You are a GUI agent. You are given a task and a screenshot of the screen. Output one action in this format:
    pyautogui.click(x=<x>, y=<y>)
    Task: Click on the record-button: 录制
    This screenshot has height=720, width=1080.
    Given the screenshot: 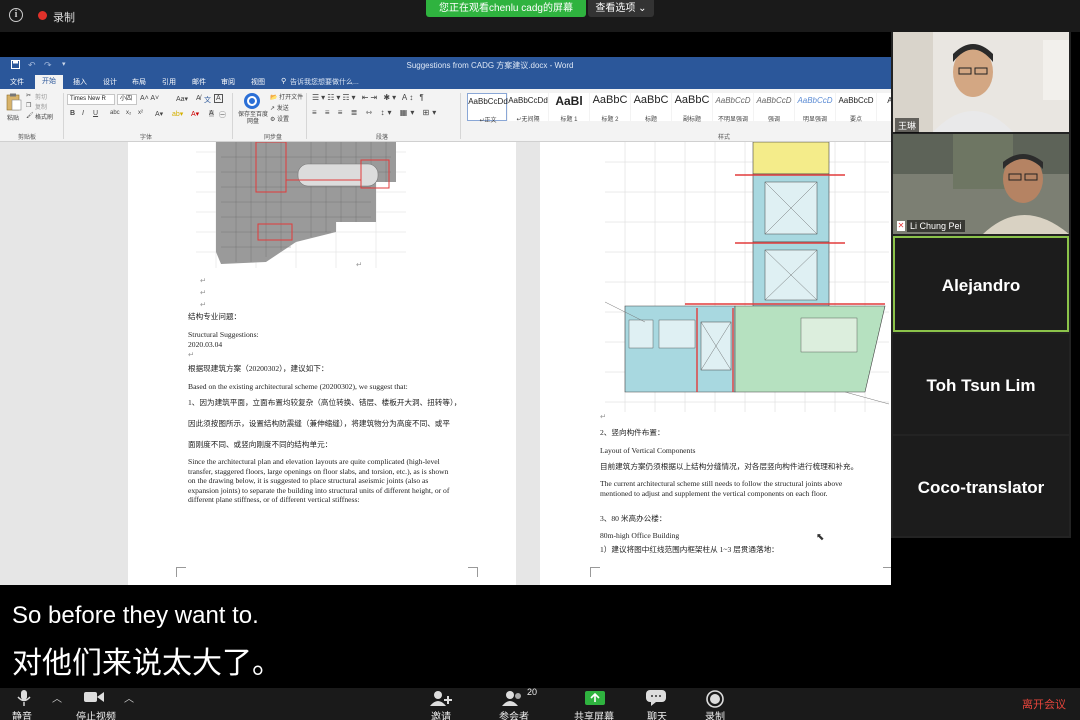 What is the action you would take?
    pyautogui.click(x=715, y=714)
    